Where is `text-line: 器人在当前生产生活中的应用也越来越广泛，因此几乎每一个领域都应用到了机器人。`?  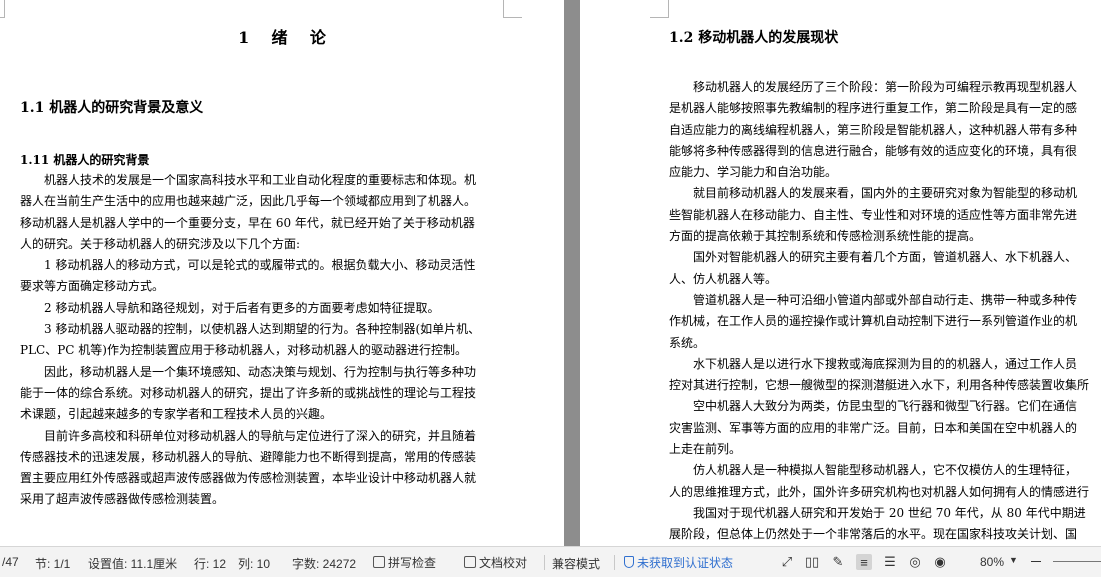
text-line: 器人在当前生产生活中的应用也越来越广泛，因此几乎每一个领域都应用到了机器人。 is located at coordinates (248, 201).